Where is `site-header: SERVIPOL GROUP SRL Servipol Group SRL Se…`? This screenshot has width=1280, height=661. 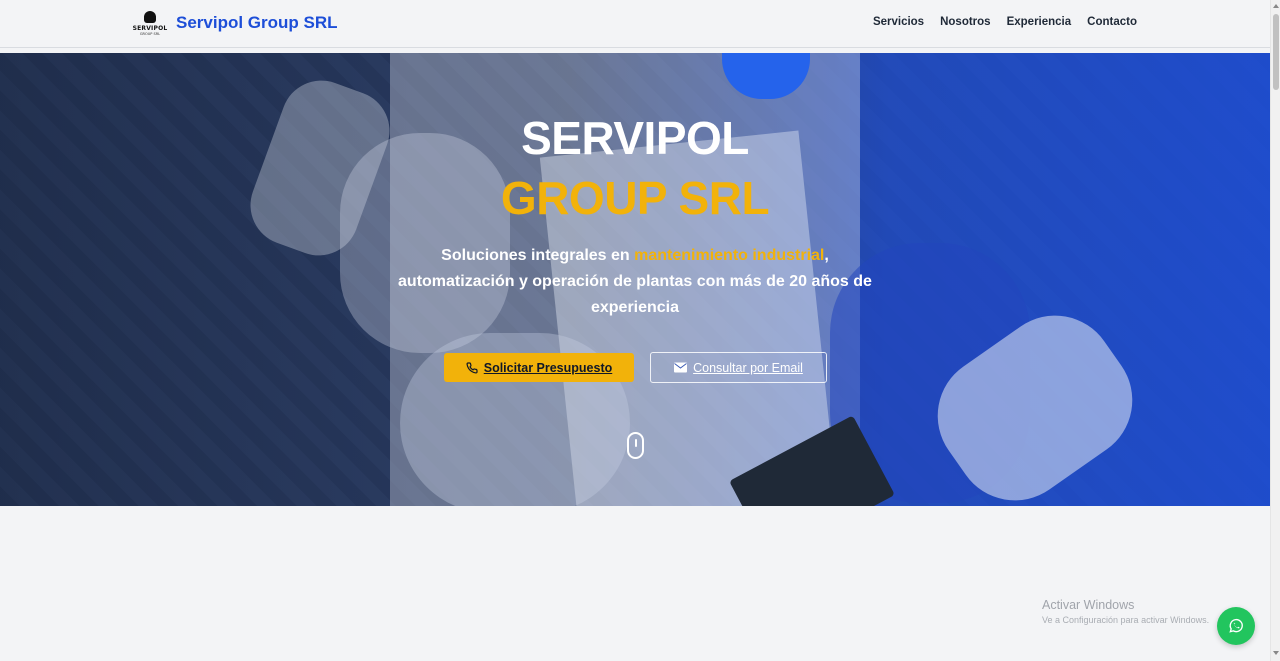
site-header: SERVIPOL GROUP SRL Servipol Group SRL Se… is located at coordinates (635, 24).